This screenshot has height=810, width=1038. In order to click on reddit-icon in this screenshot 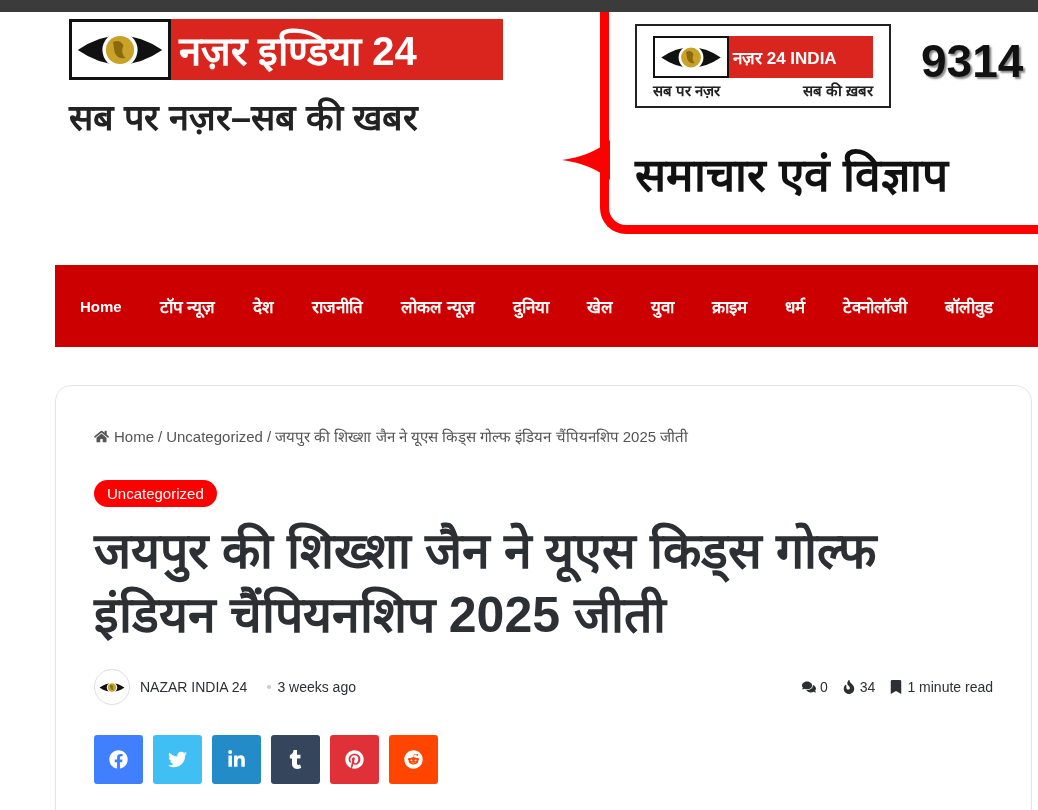, I will do `click(413, 759)`.